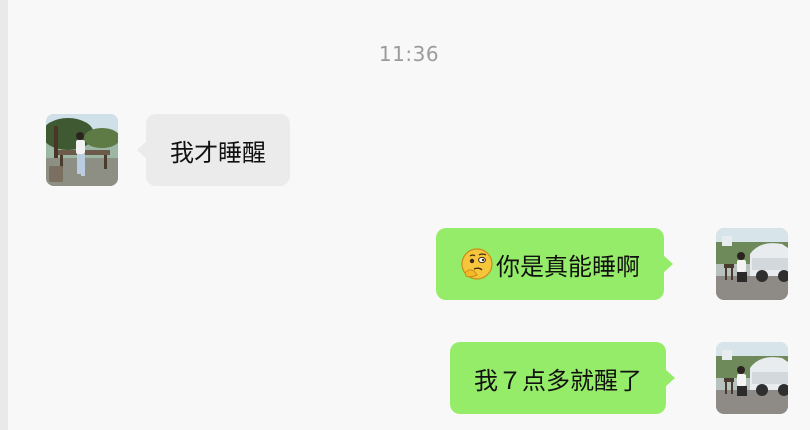 Image resolution: width=810 pixels, height=430 pixels. I want to click on message-text: 我才睡醒, so click(218, 152).